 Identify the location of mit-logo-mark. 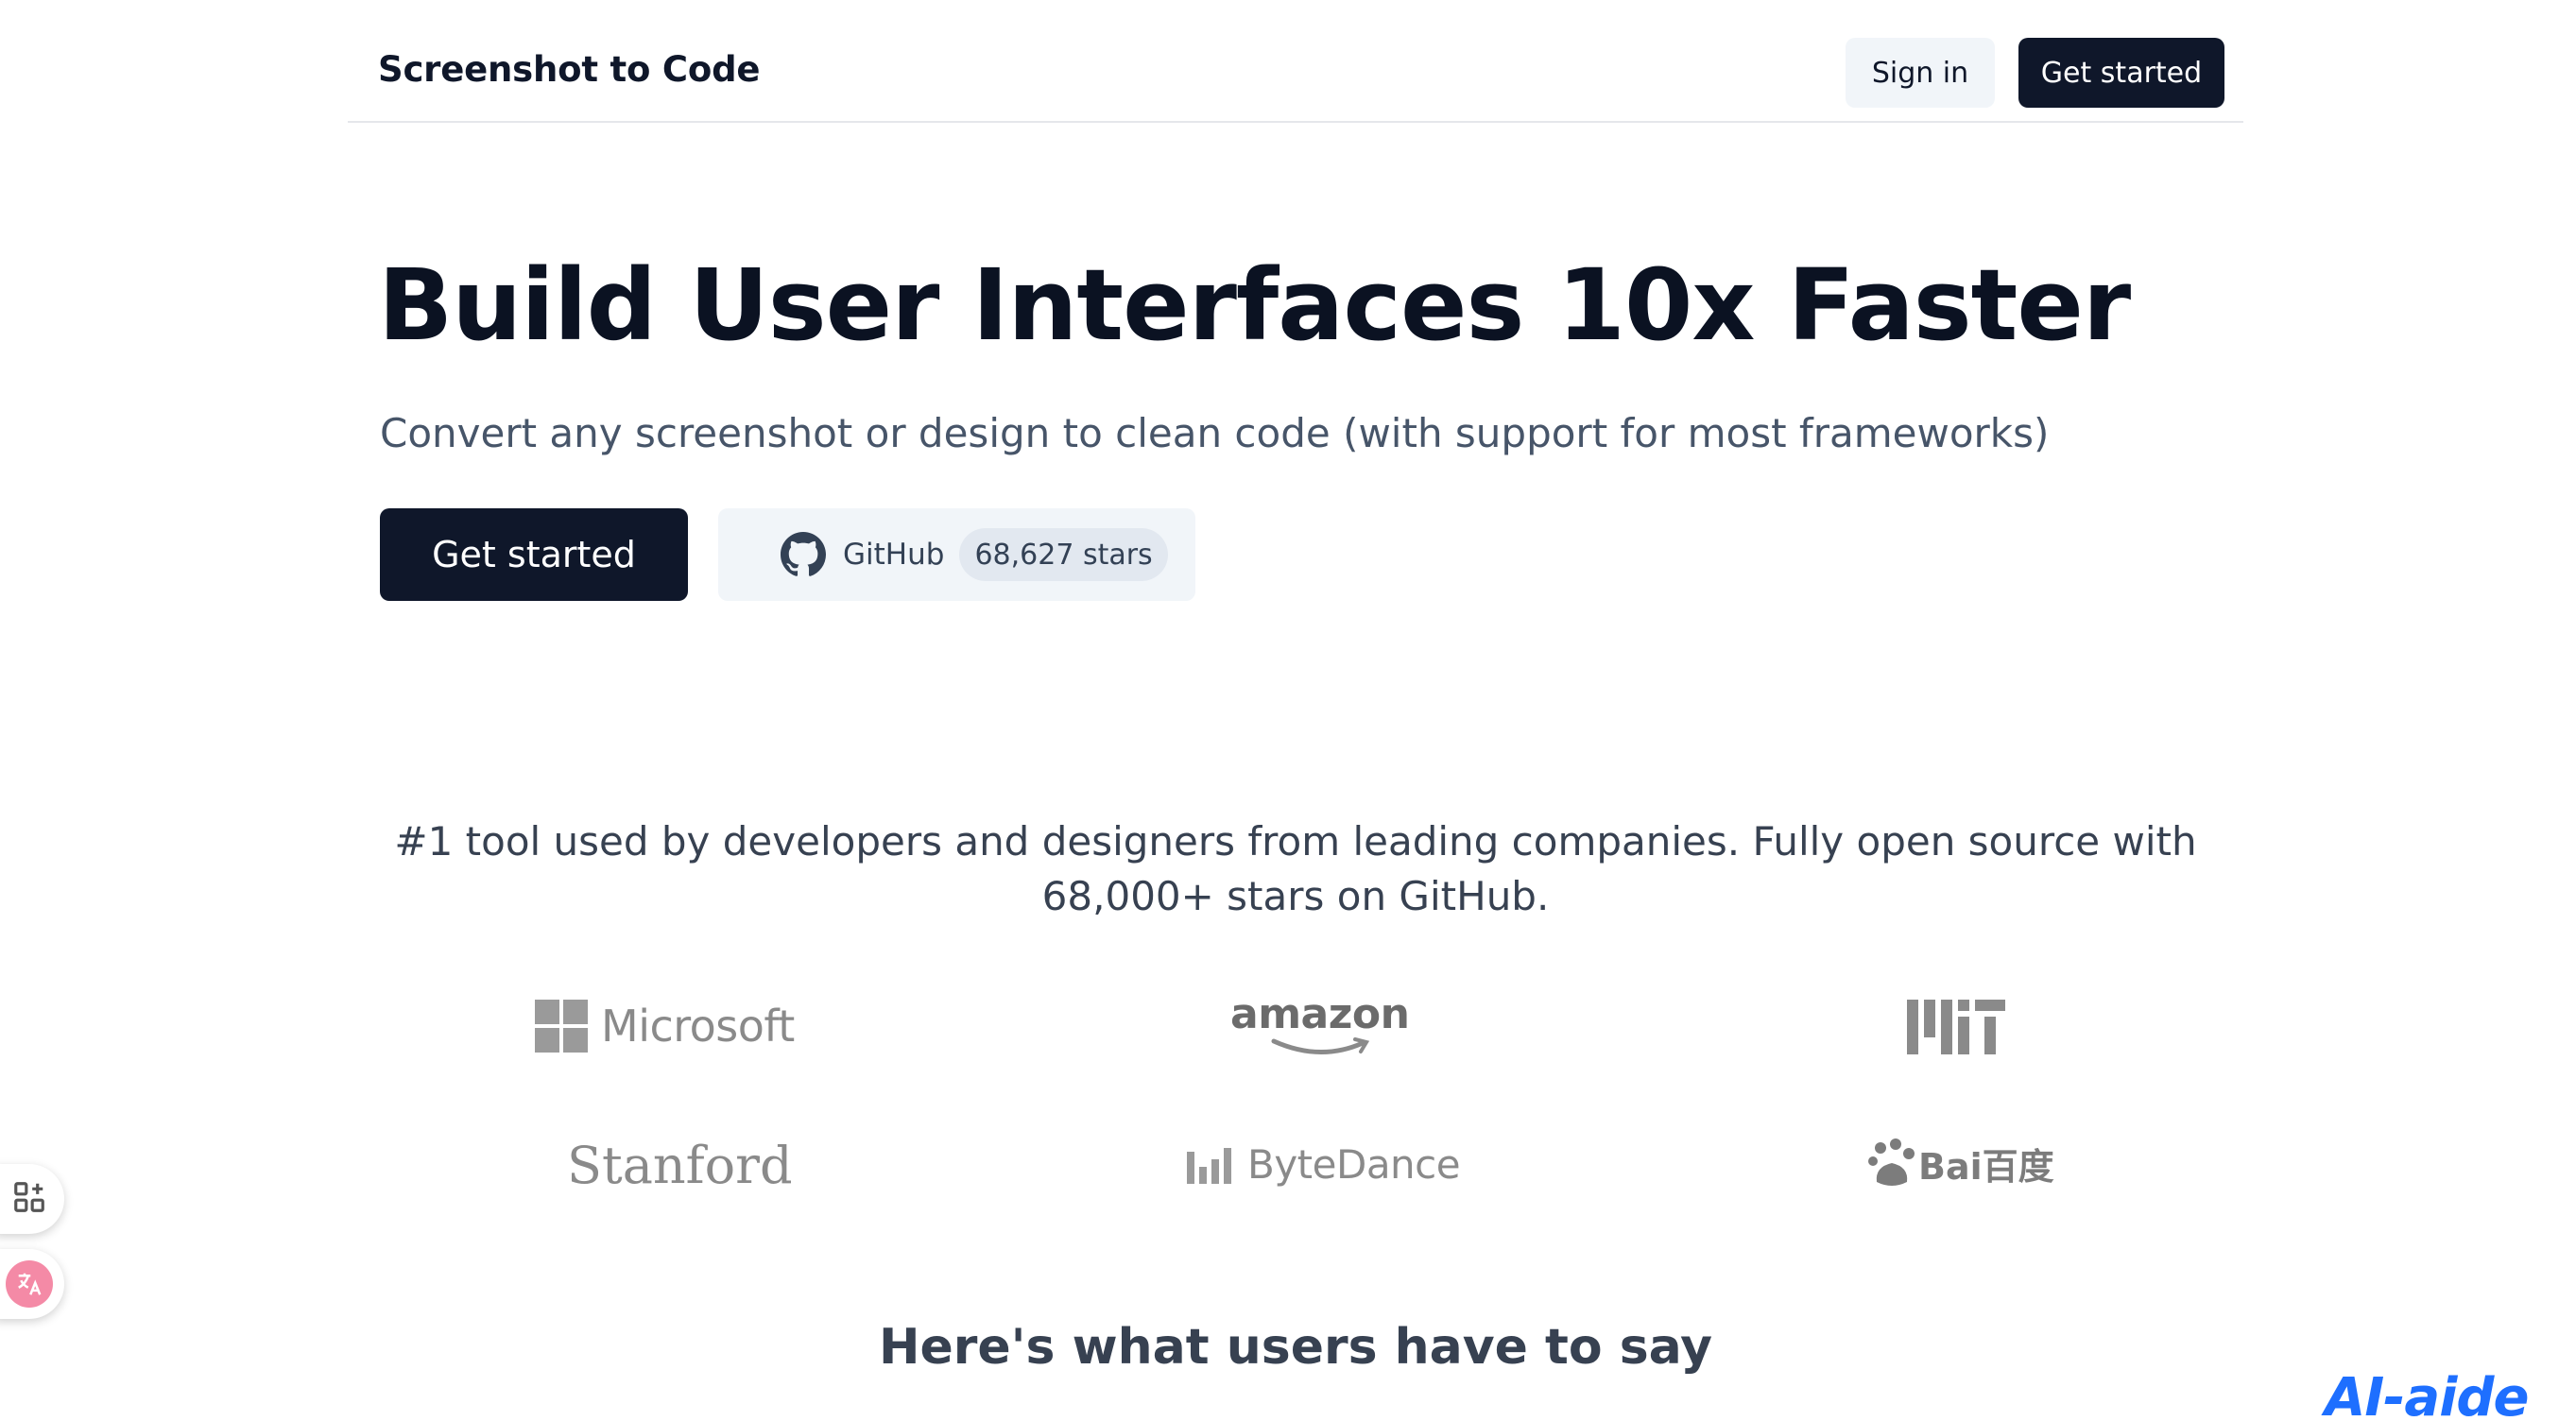
(1956, 1027).